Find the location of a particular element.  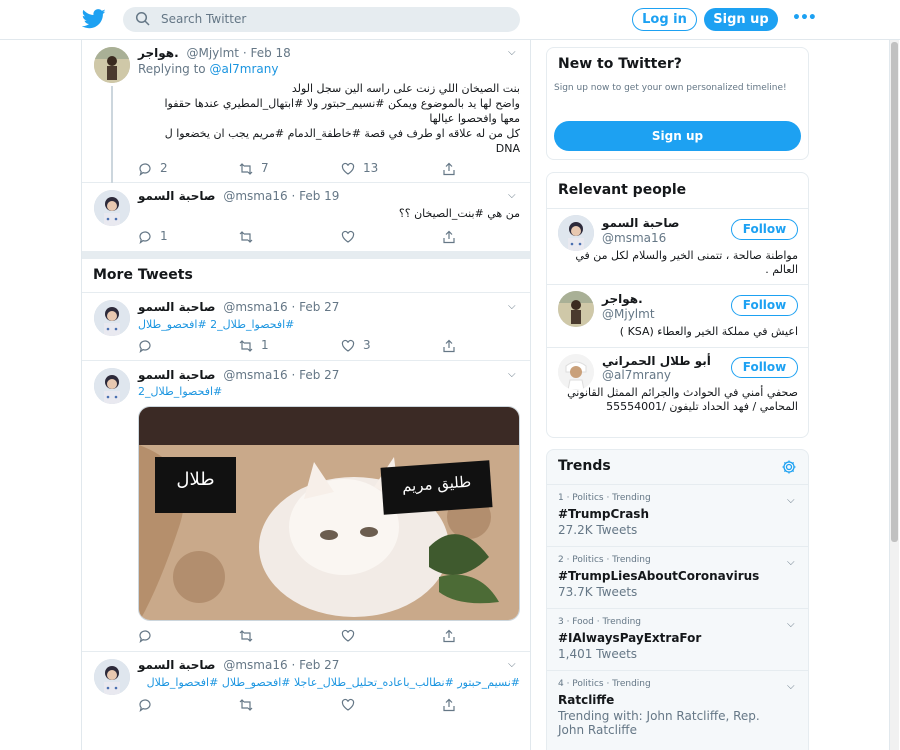

trend-name: #TrumpCrash is located at coordinates (603, 514).